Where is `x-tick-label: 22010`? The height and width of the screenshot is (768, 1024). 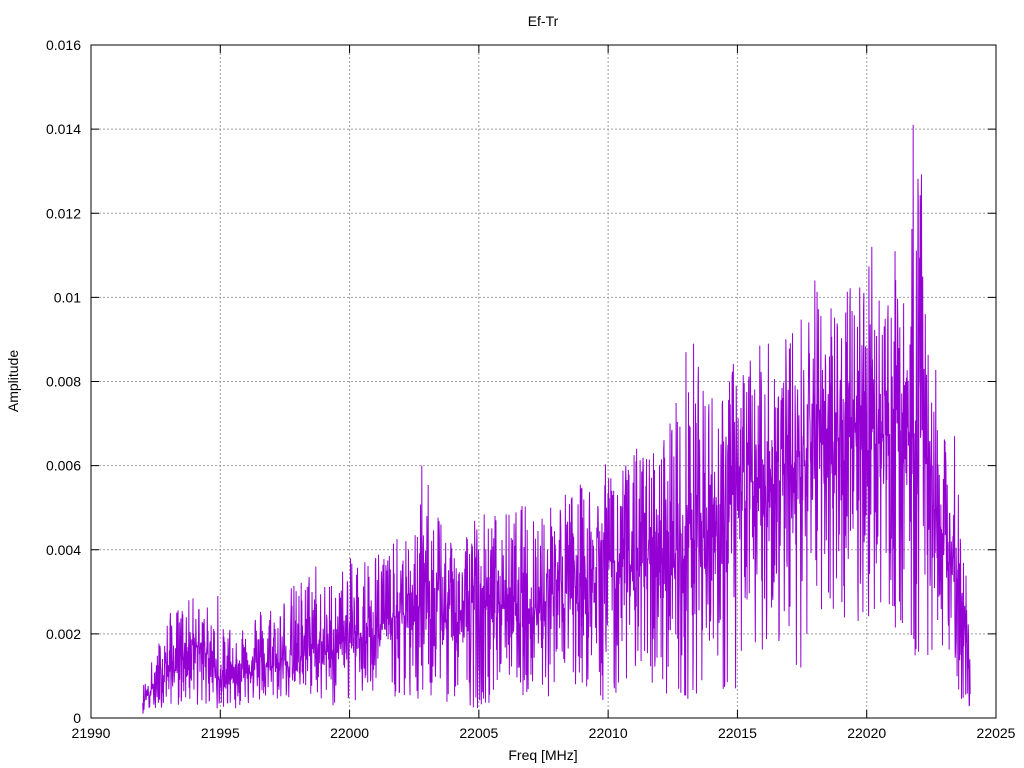 x-tick-label: 22010 is located at coordinates (608, 733).